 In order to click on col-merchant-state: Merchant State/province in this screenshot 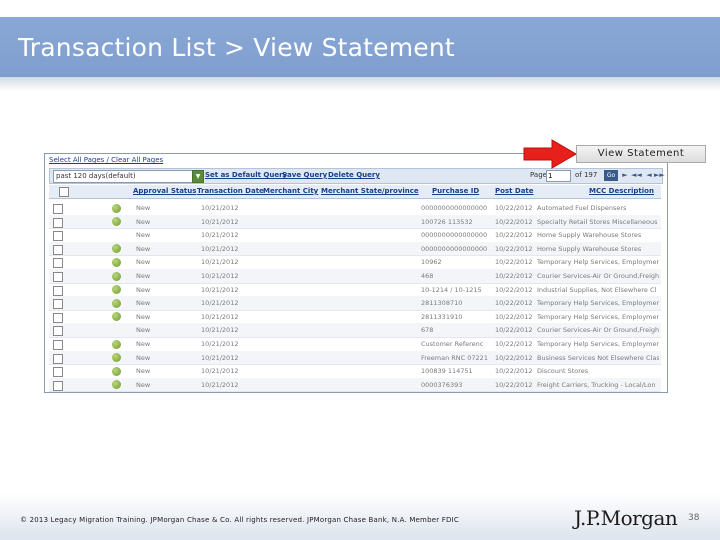, I will do `click(370, 191)`.